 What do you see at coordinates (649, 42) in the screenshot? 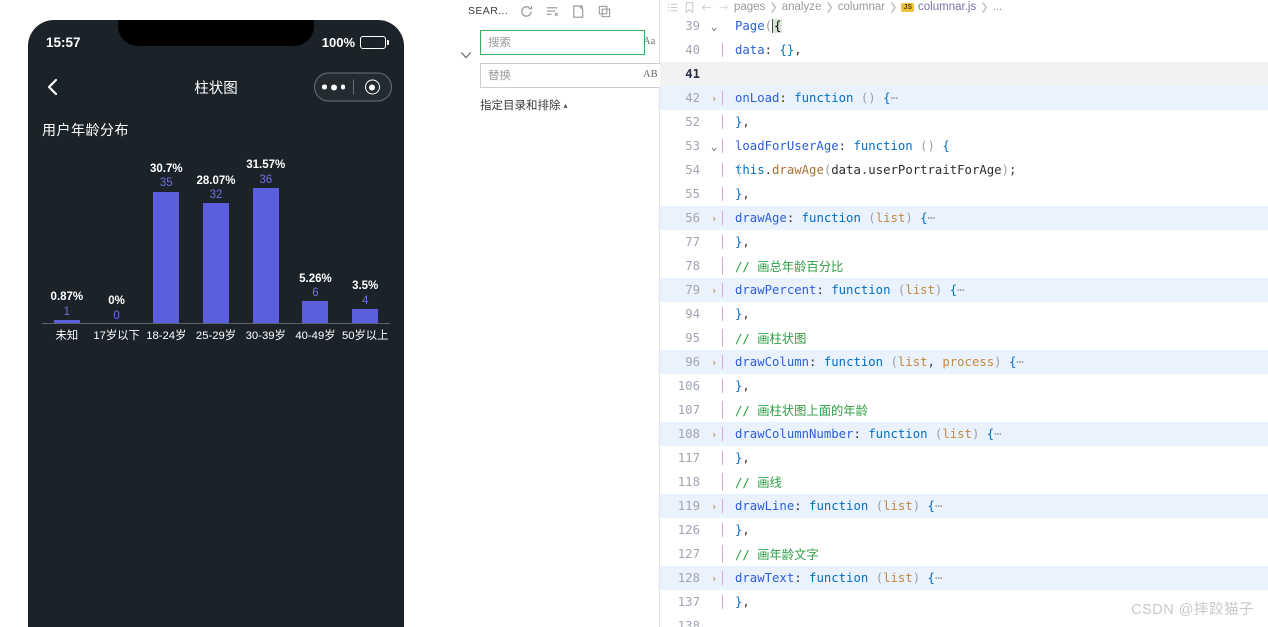
I see `match-case-icon: Aa` at bounding box center [649, 42].